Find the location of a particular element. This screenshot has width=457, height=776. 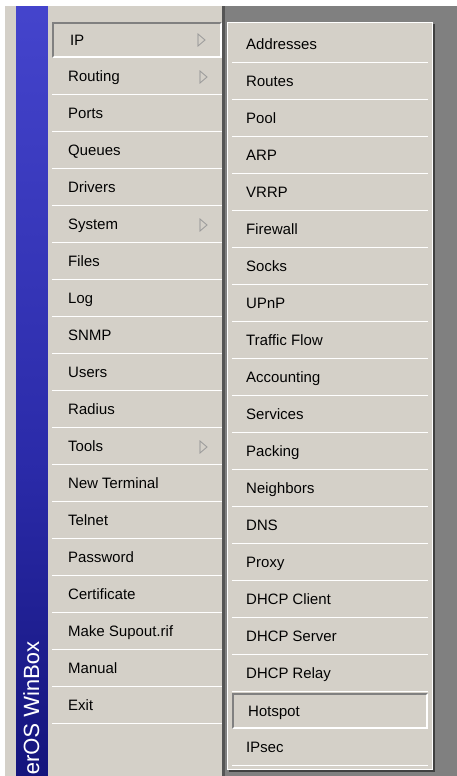

submenu-item: ARP is located at coordinates (330, 156).